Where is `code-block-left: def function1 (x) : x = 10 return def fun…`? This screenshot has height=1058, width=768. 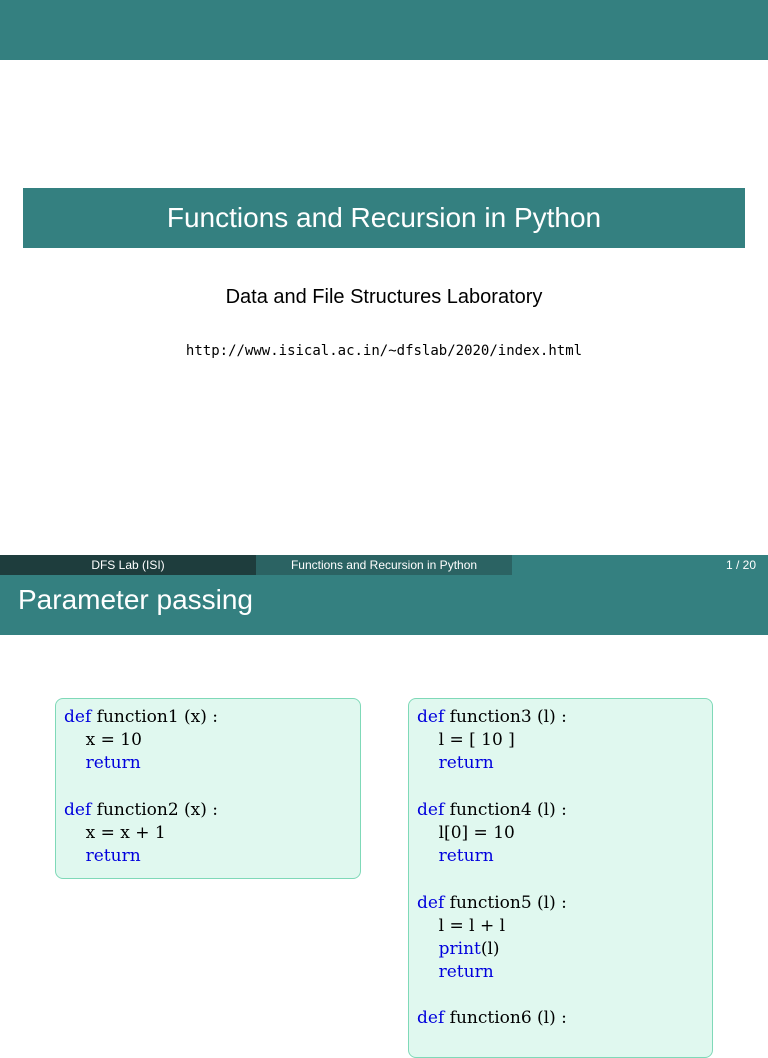
code-block-left: def function1 (x) : x = 10 return def fun… is located at coordinates (208, 788).